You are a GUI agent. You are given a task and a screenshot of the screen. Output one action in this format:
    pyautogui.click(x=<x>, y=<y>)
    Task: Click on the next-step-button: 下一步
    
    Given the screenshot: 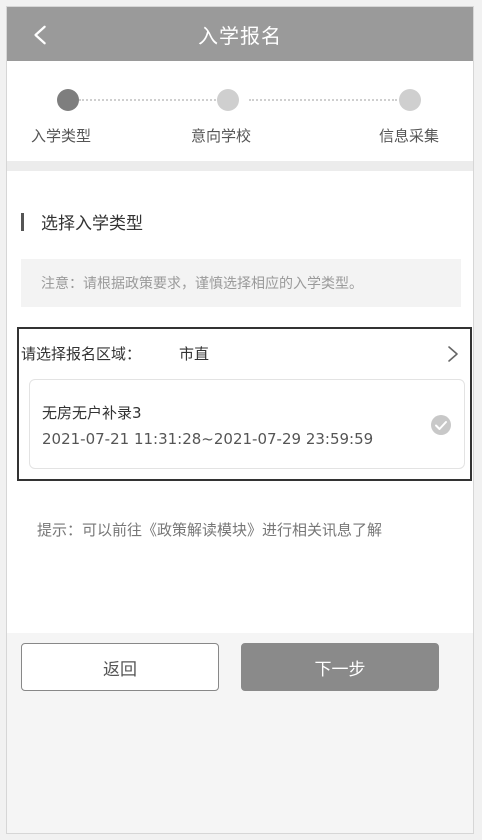 What is the action you would take?
    pyautogui.click(x=340, y=667)
    